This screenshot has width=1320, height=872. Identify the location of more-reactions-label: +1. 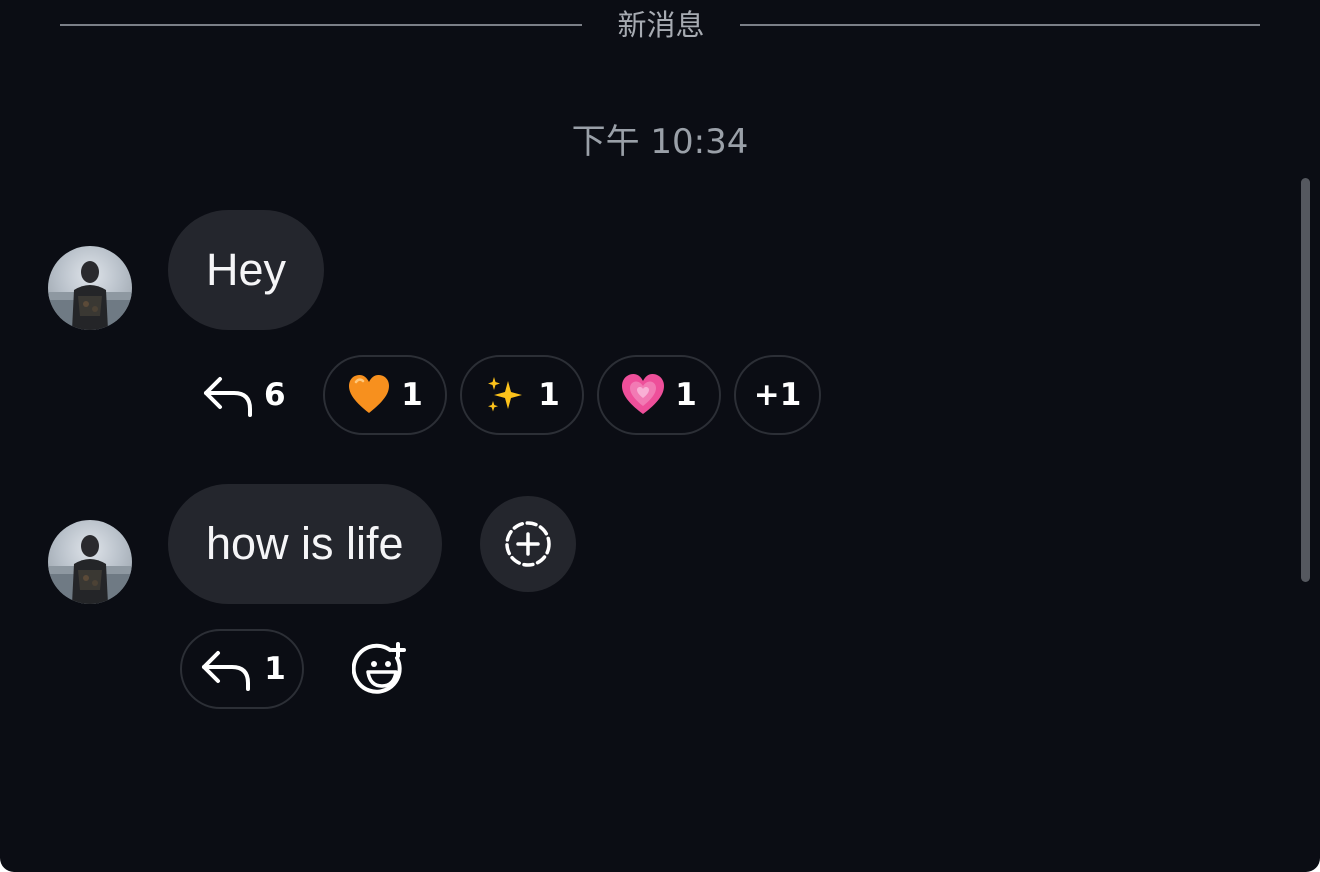
(777, 395).